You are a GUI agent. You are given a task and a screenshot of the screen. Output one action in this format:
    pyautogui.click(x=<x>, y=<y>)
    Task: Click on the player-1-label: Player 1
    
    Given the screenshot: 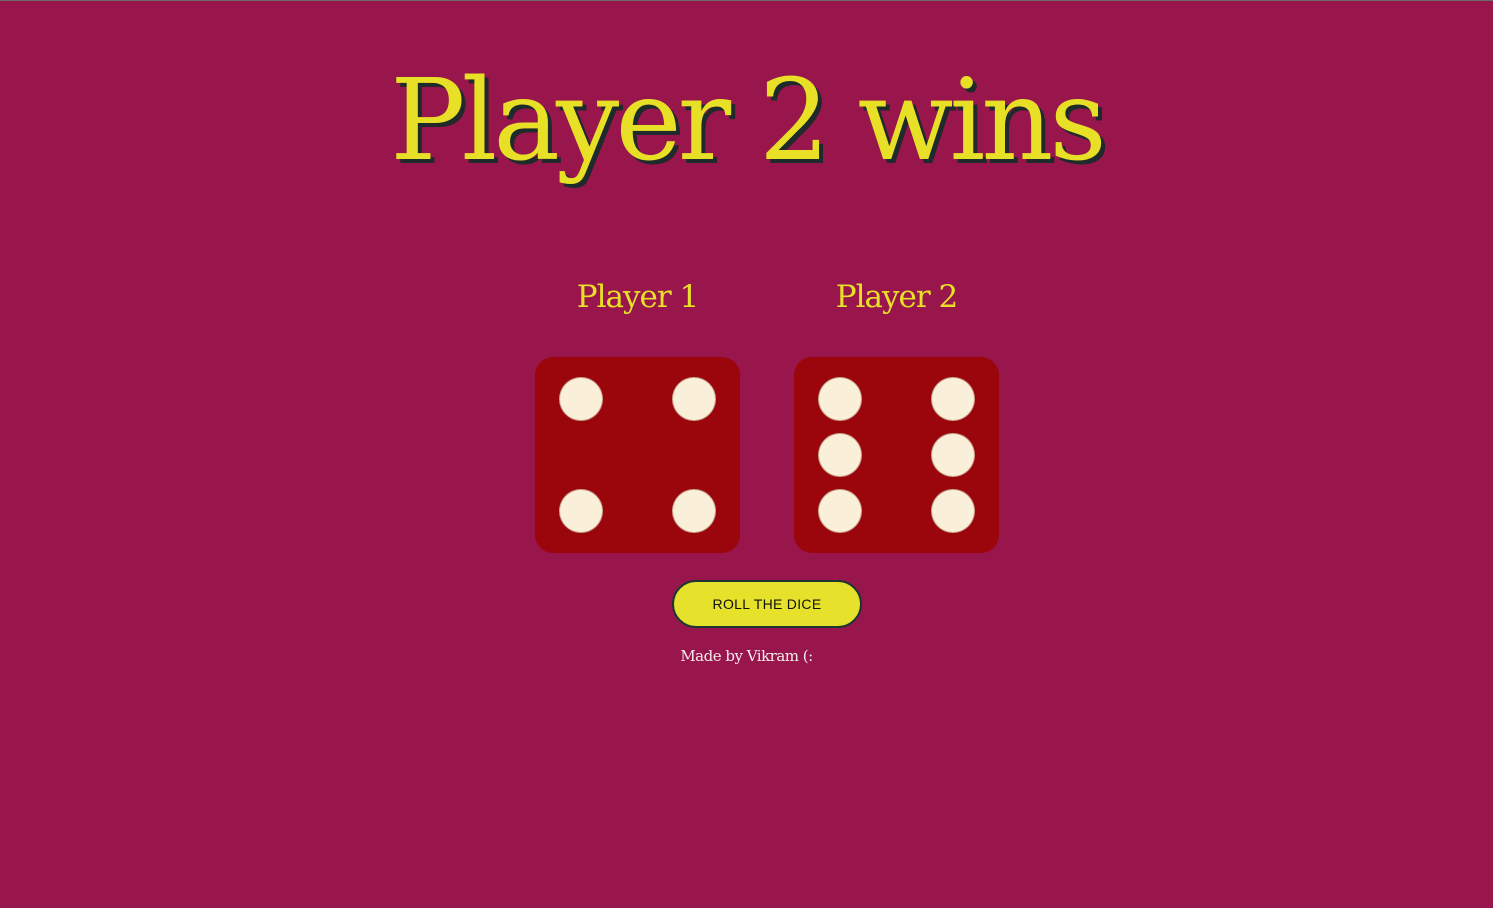 What is the action you would take?
    pyautogui.click(x=638, y=297)
    